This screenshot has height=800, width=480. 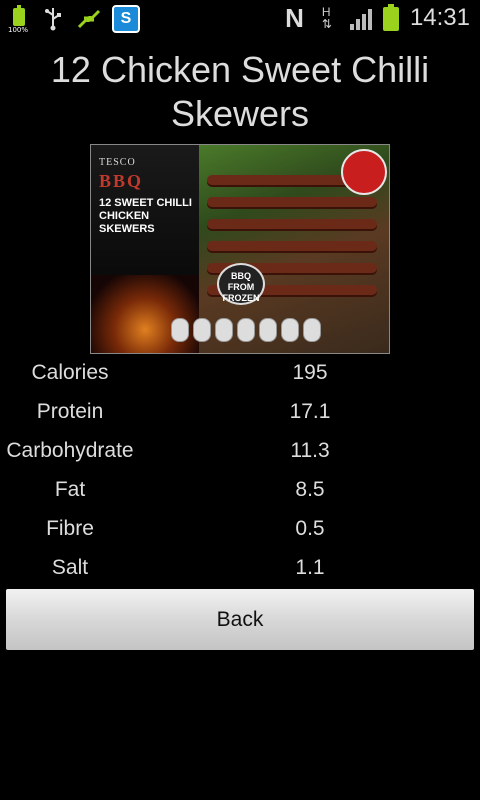 What do you see at coordinates (310, 489) in the screenshot?
I see `nutrition-value: 8.5` at bounding box center [310, 489].